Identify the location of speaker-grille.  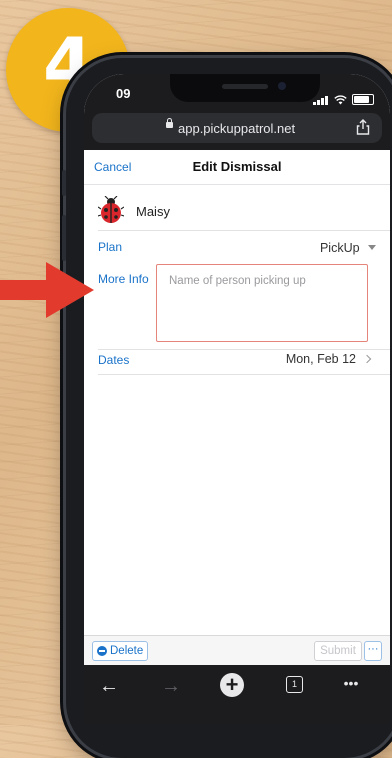
(245, 86).